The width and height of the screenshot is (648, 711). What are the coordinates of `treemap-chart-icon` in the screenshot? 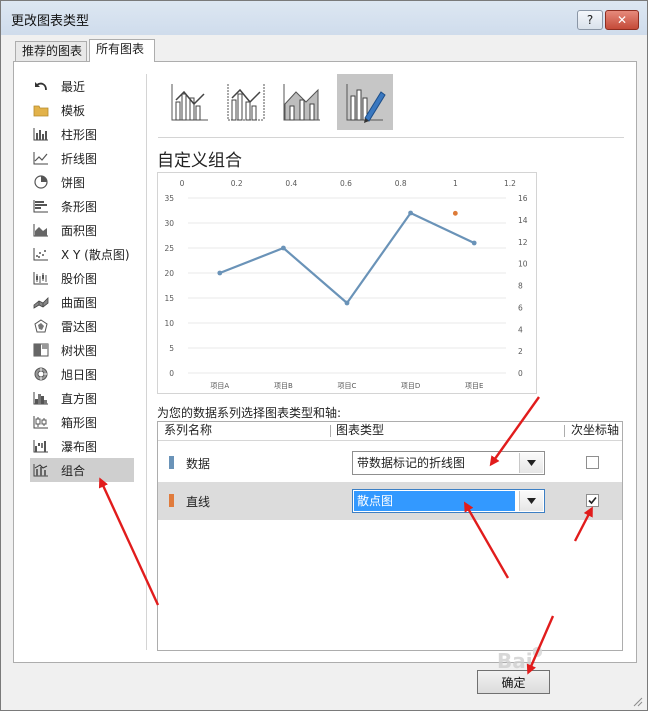 It's located at (41, 350).